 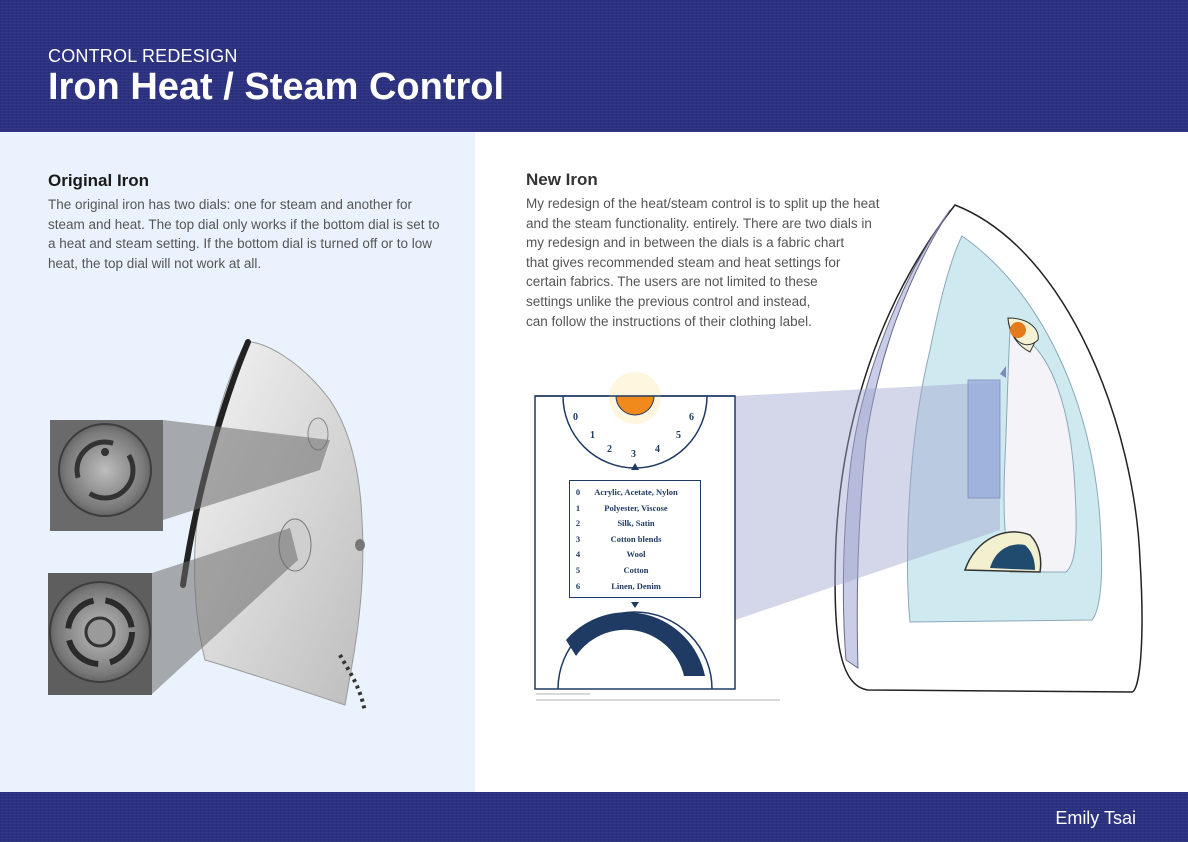 I want to click on heat-dial-tick: 0, so click(x=575, y=417).